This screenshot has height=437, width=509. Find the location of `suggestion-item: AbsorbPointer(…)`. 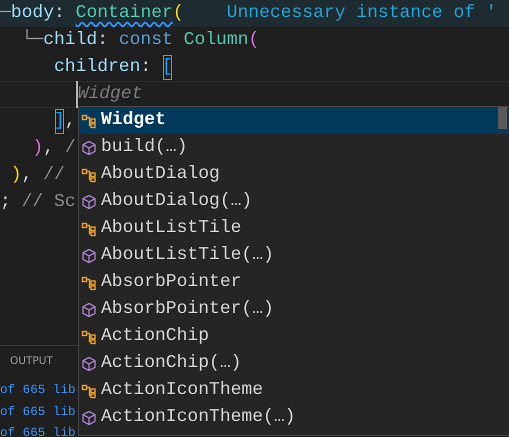

suggestion-item: AbsorbPointer(…) is located at coordinates (294, 309).